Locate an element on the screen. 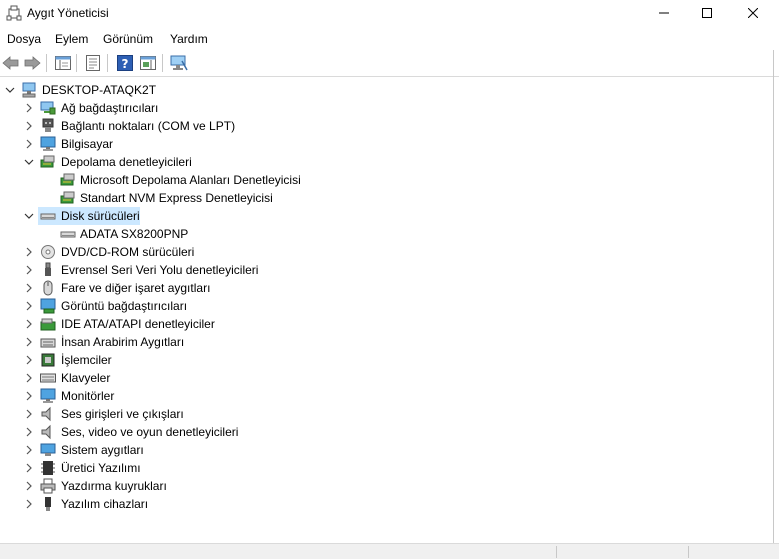 Image resolution: width=779 pixels, height=559 pixels. properties-icon is located at coordinates (93, 63).